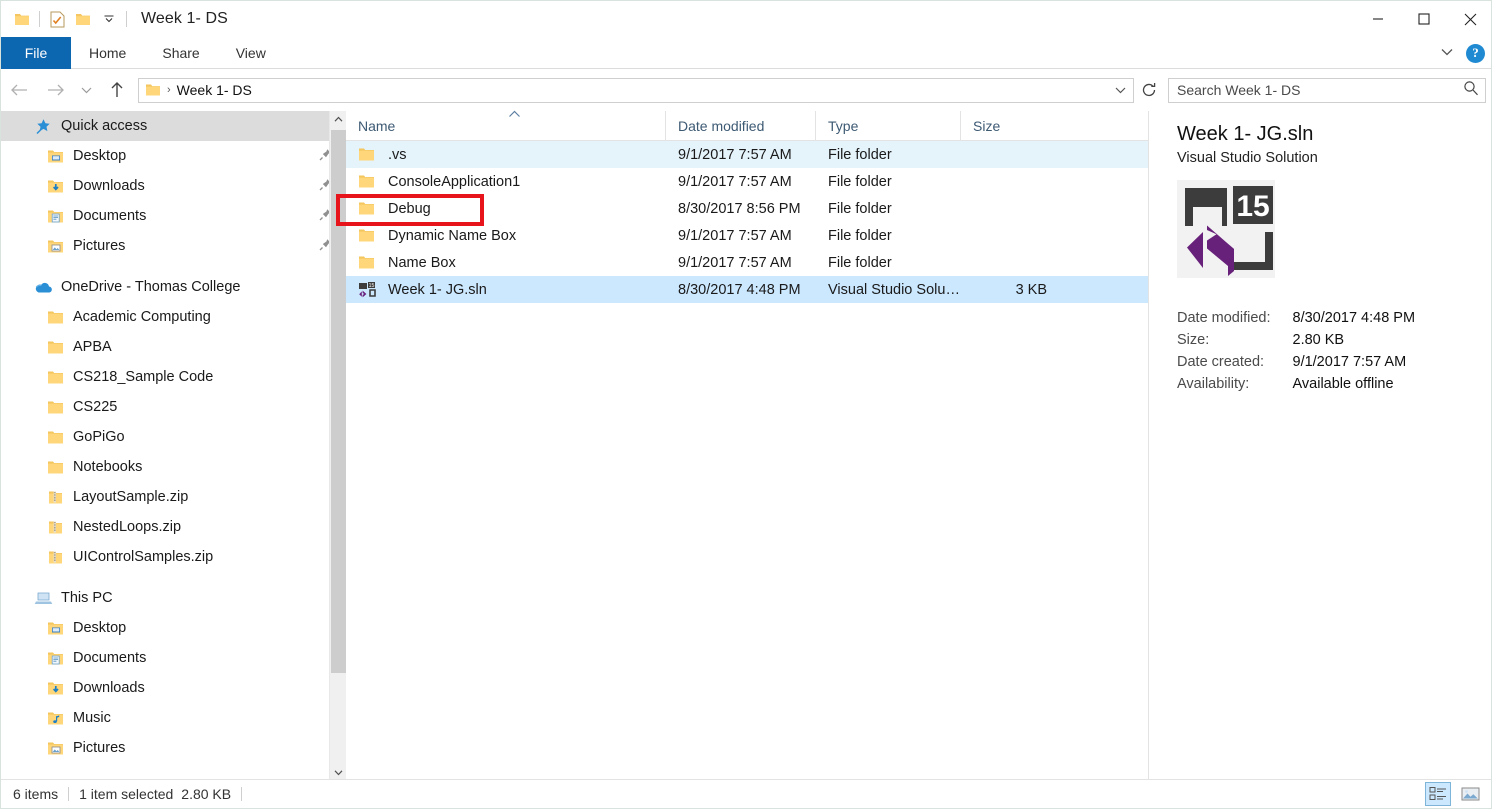  Describe the element at coordinates (180, 53) in the screenshot. I see `tab-share: Share` at that location.